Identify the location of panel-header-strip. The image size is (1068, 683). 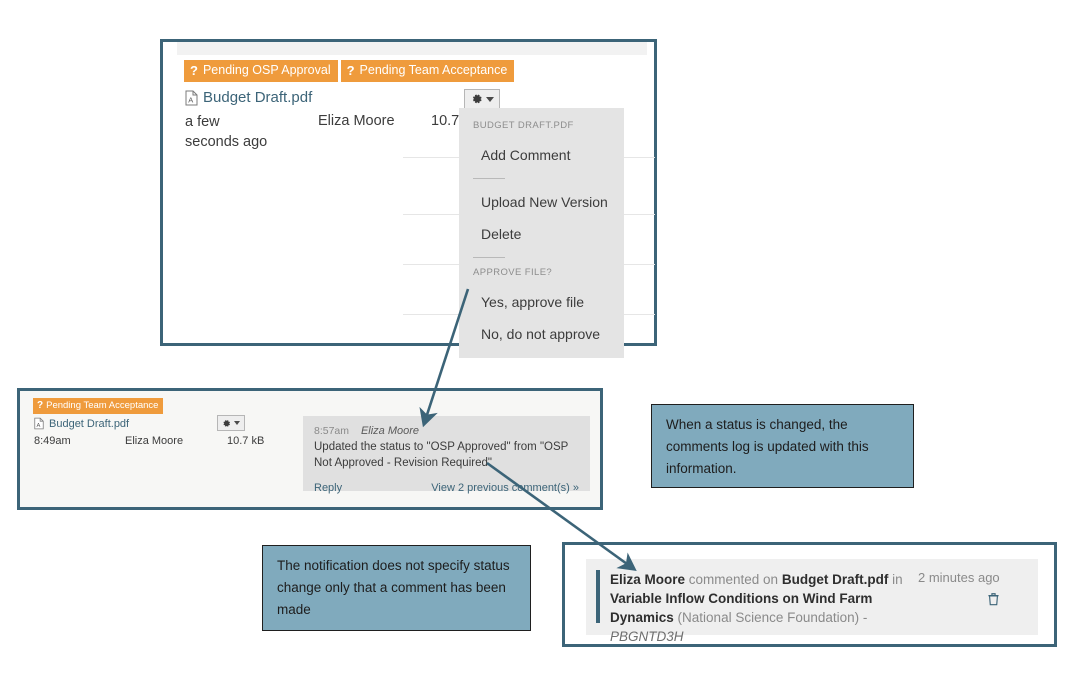
(412, 48).